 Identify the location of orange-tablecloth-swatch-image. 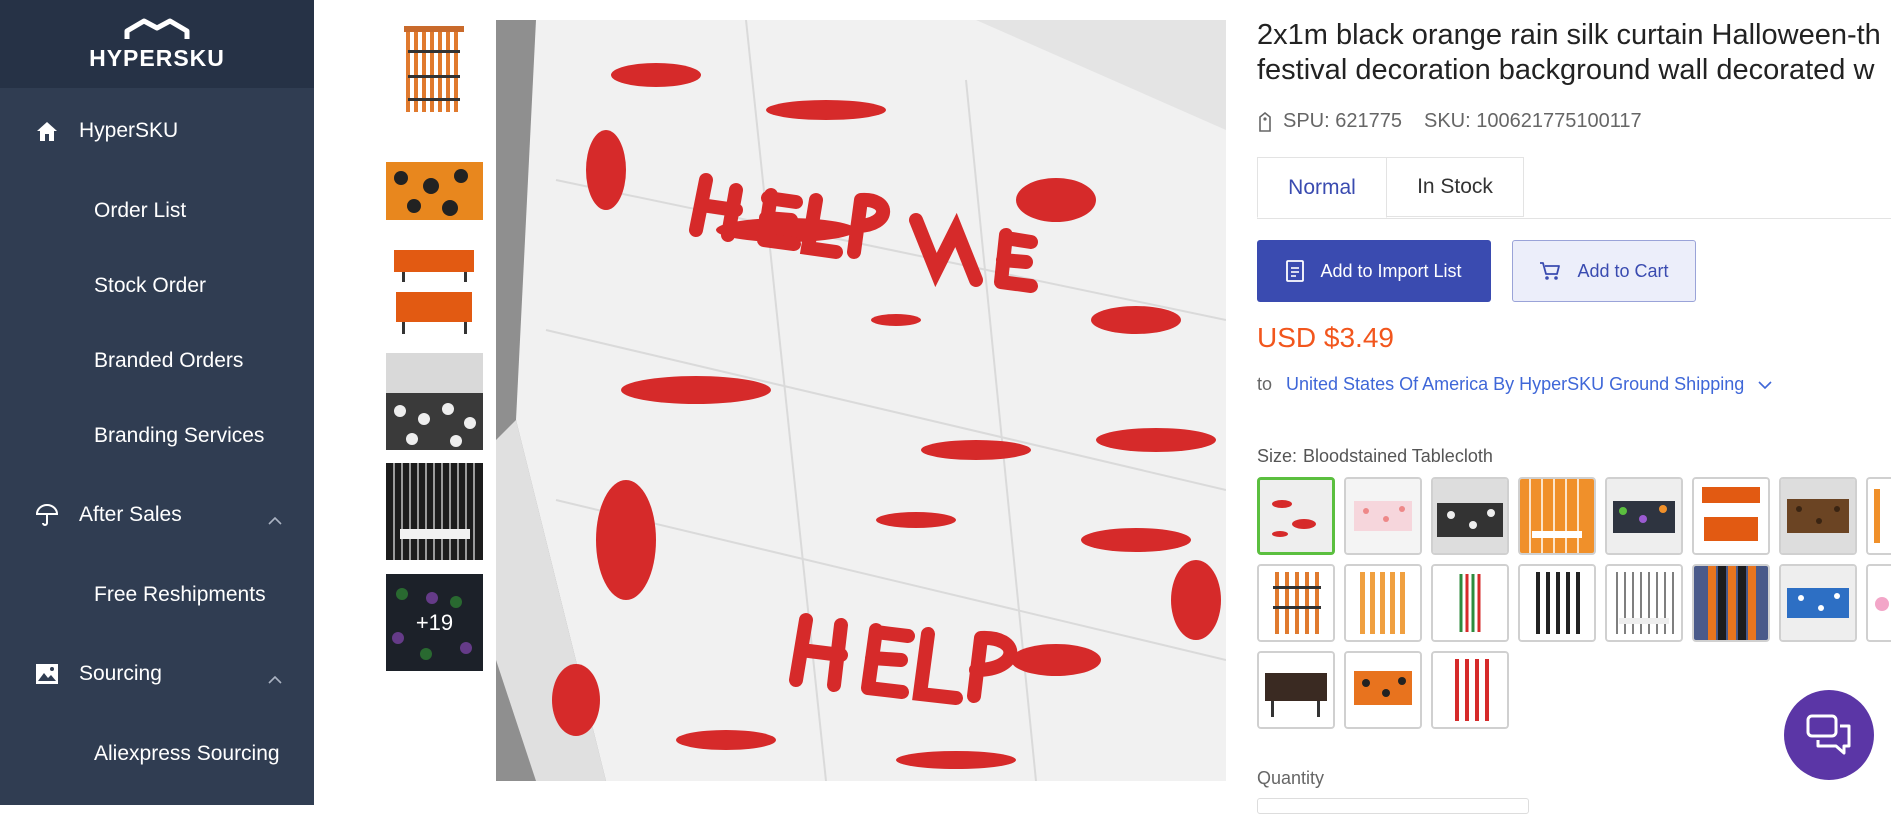
(1731, 516).